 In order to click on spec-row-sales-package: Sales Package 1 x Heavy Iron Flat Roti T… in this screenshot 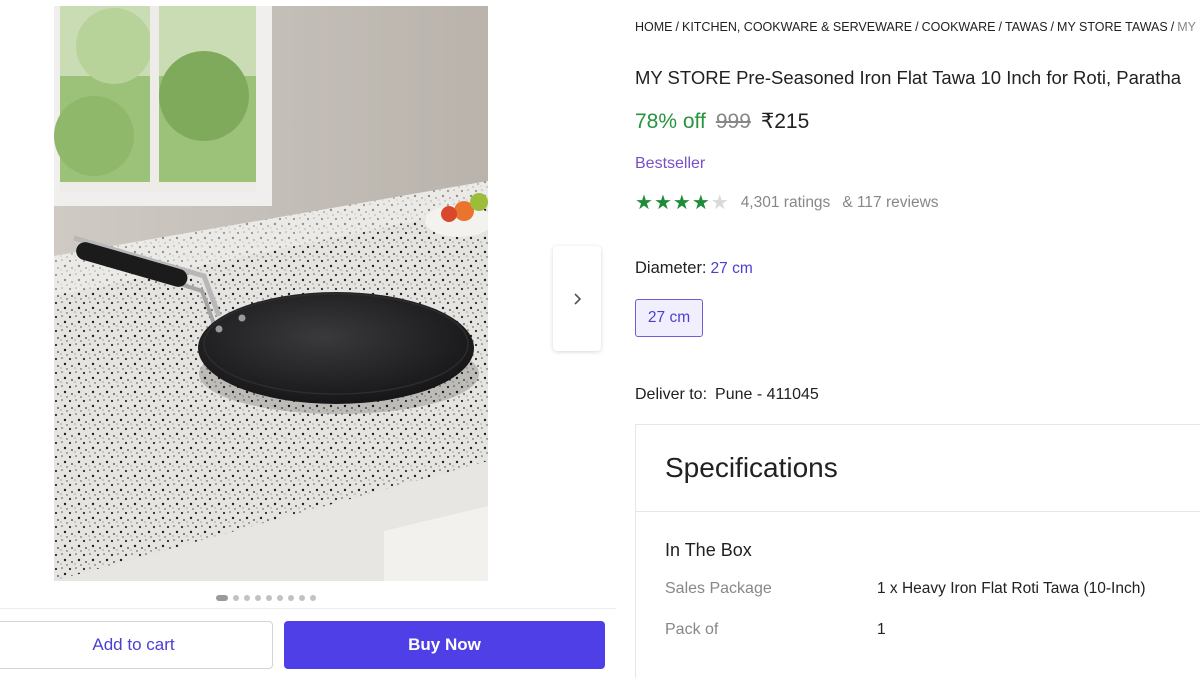, I will do `click(905, 589)`.